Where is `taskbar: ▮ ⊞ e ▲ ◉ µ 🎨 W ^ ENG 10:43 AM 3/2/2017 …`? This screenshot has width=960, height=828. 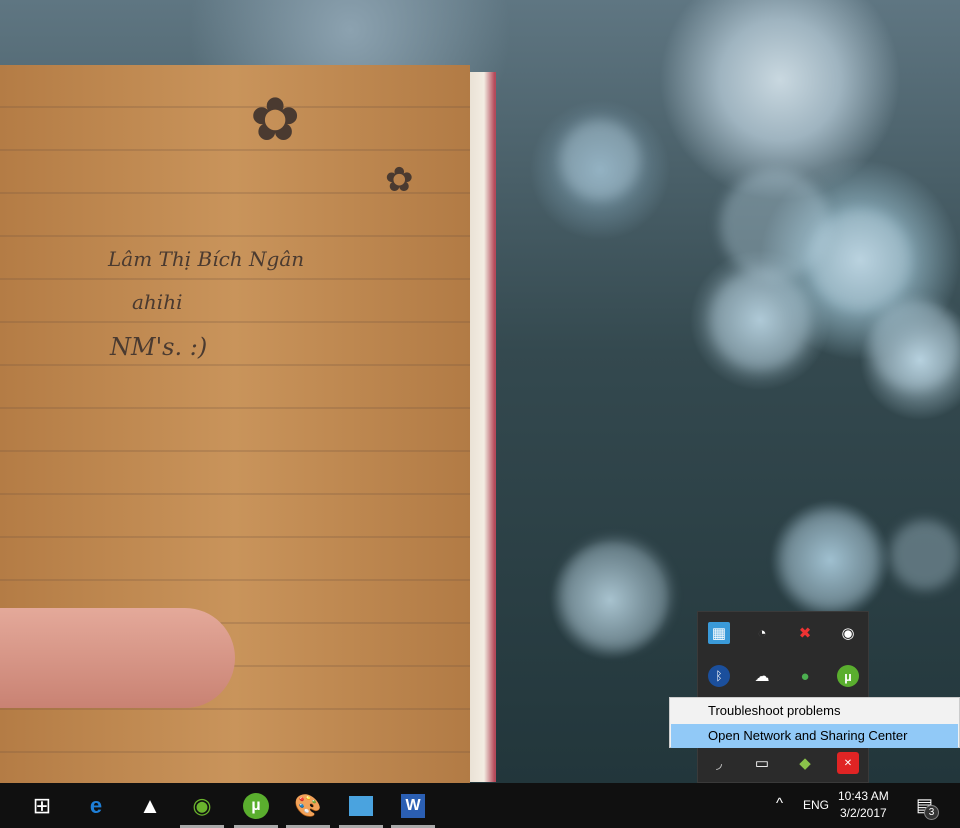
taskbar: ▮ ⊞ e ▲ ◉ µ 🎨 W ^ ENG 10:43 AM 3/2/2017 … is located at coordinates (480, 805).